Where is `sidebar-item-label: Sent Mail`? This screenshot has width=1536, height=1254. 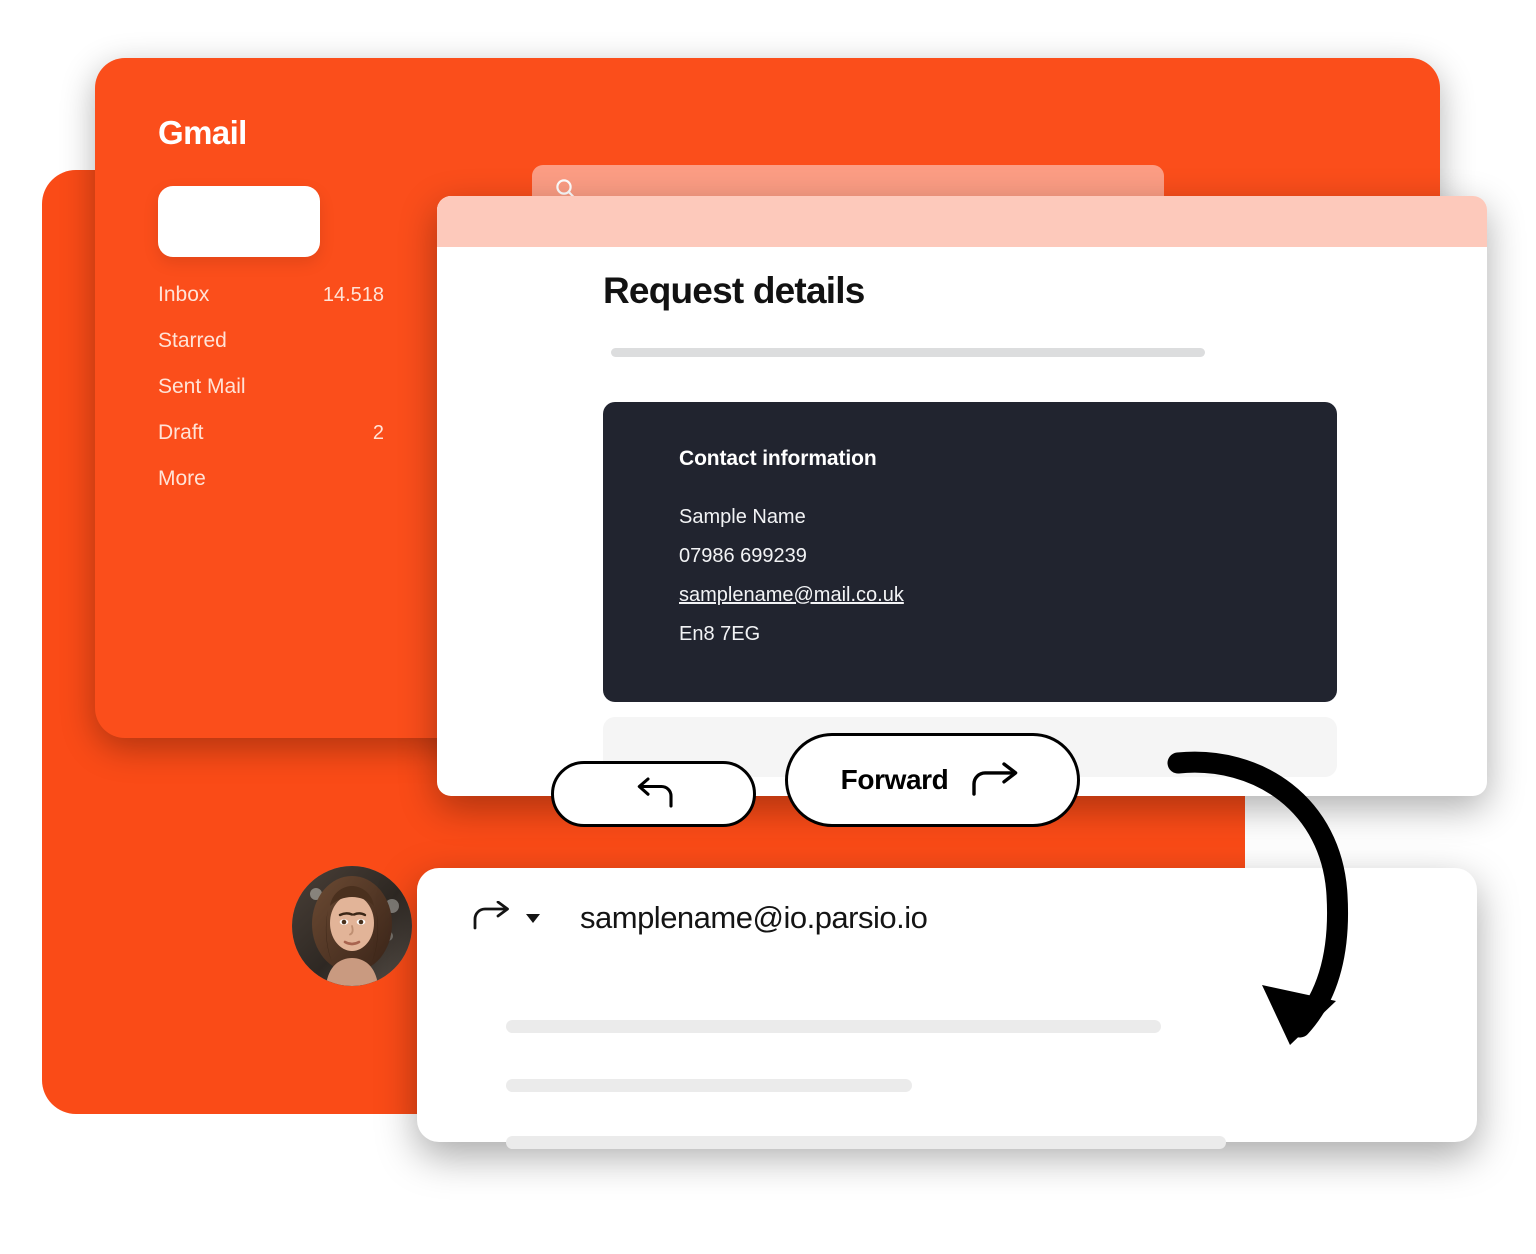 sidebar-item-label: Sent Mail is located at coordinates (202, 386).